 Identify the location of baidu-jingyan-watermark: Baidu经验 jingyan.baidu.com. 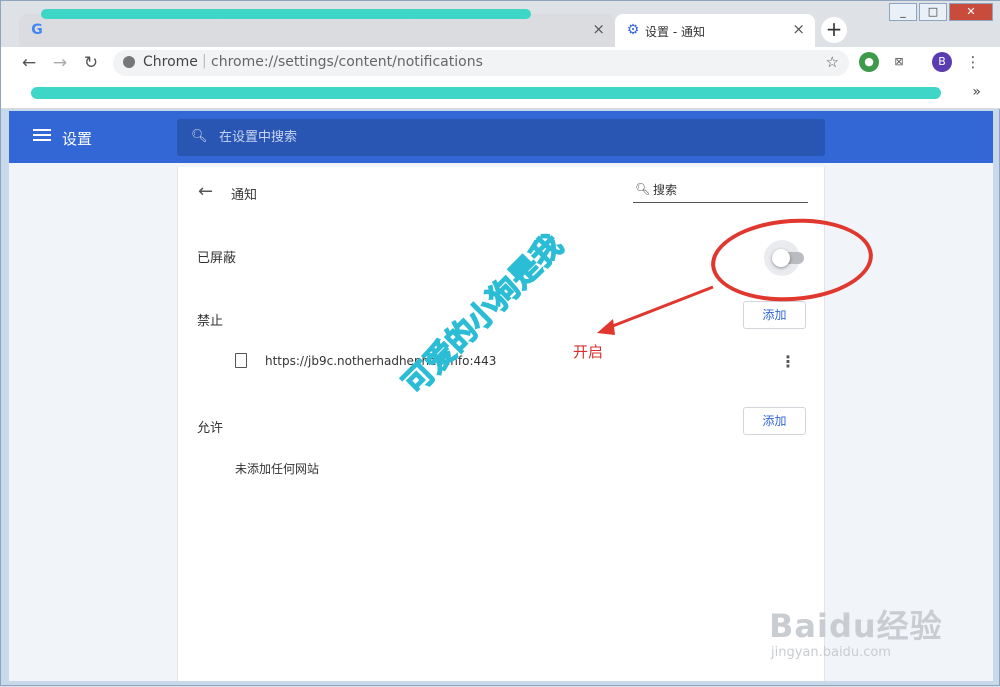
(869, 636).